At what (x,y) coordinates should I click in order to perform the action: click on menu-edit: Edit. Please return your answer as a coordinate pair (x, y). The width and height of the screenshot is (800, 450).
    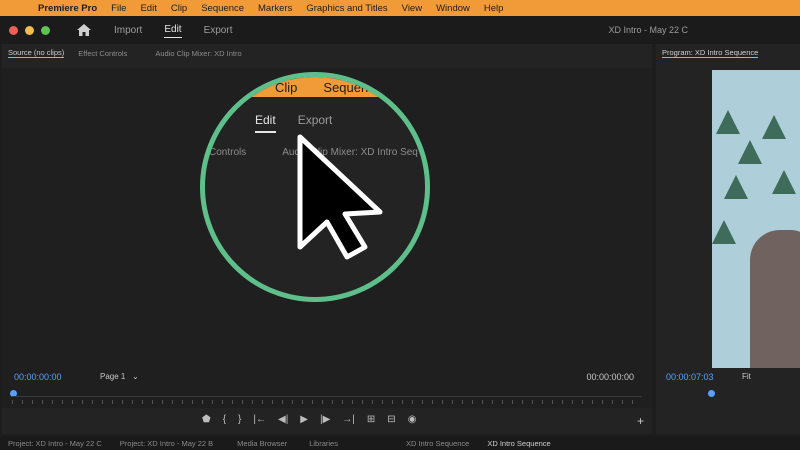
    Looking at the image, I should click on (148, 8).